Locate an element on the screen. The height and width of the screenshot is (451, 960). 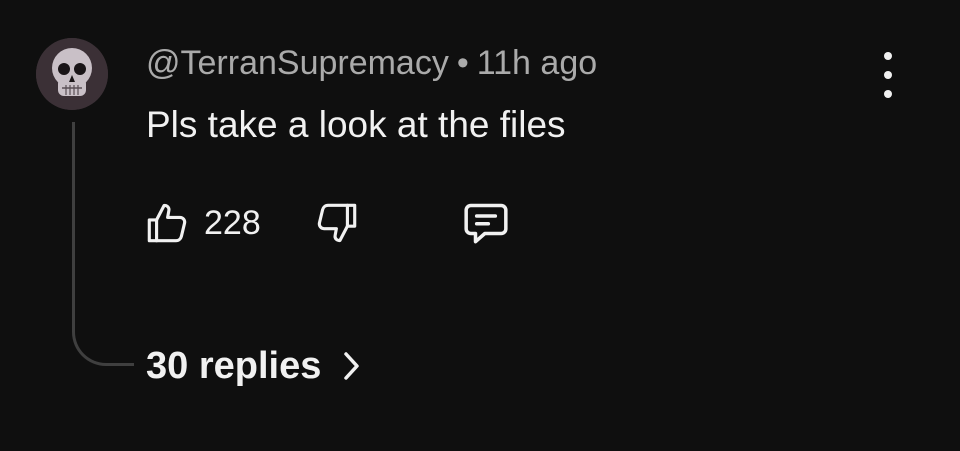
chevron-right-icon is located at coordinates (352, 366).